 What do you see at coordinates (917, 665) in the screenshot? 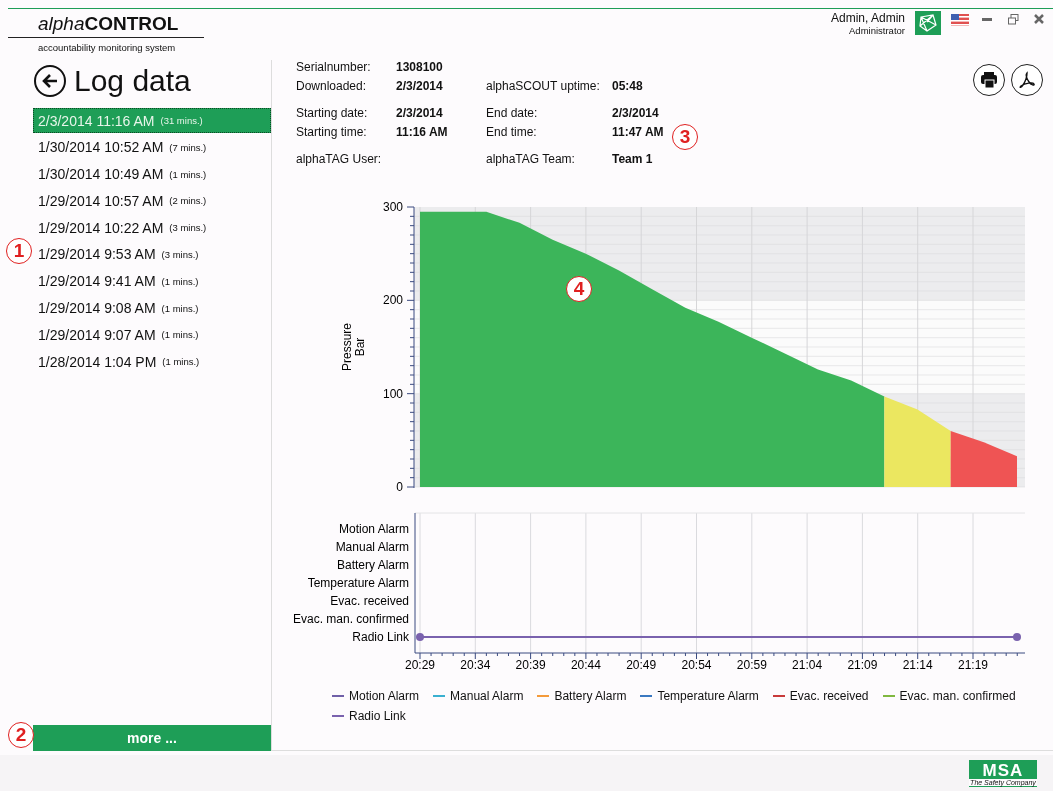
I see `axis-label: 21:14` at bounding box center [917, 665].